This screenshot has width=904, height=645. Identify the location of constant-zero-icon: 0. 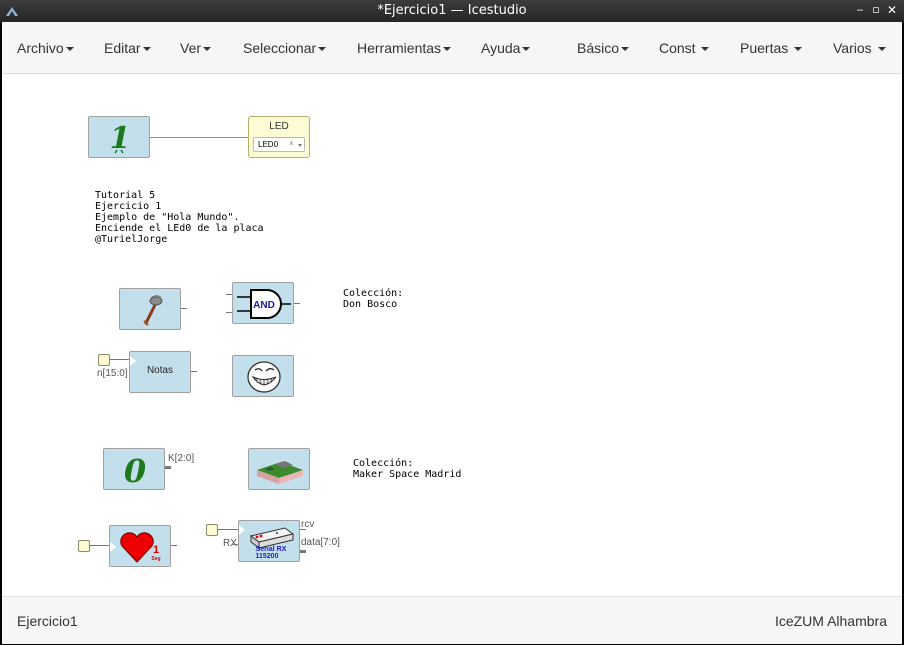
(135, 470).